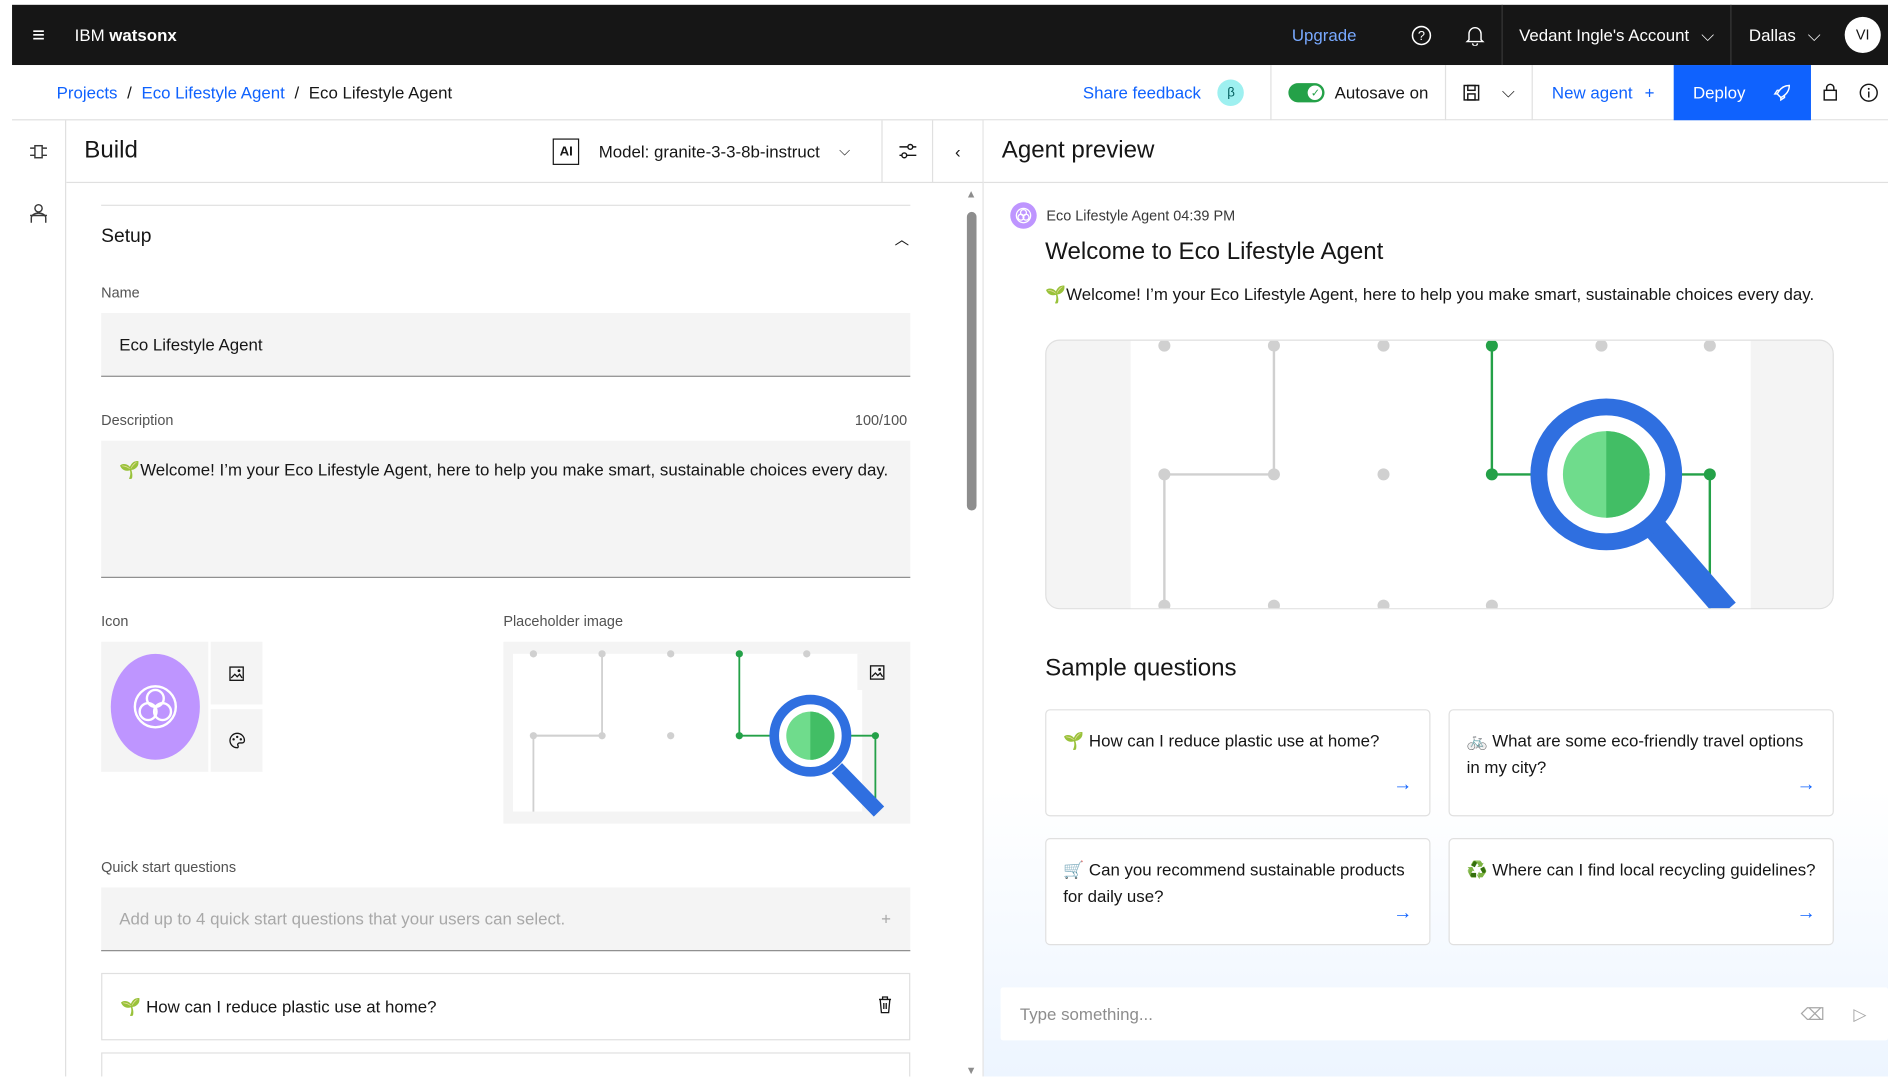  I want to click on region-name: Dallas, so click(1772, 35).